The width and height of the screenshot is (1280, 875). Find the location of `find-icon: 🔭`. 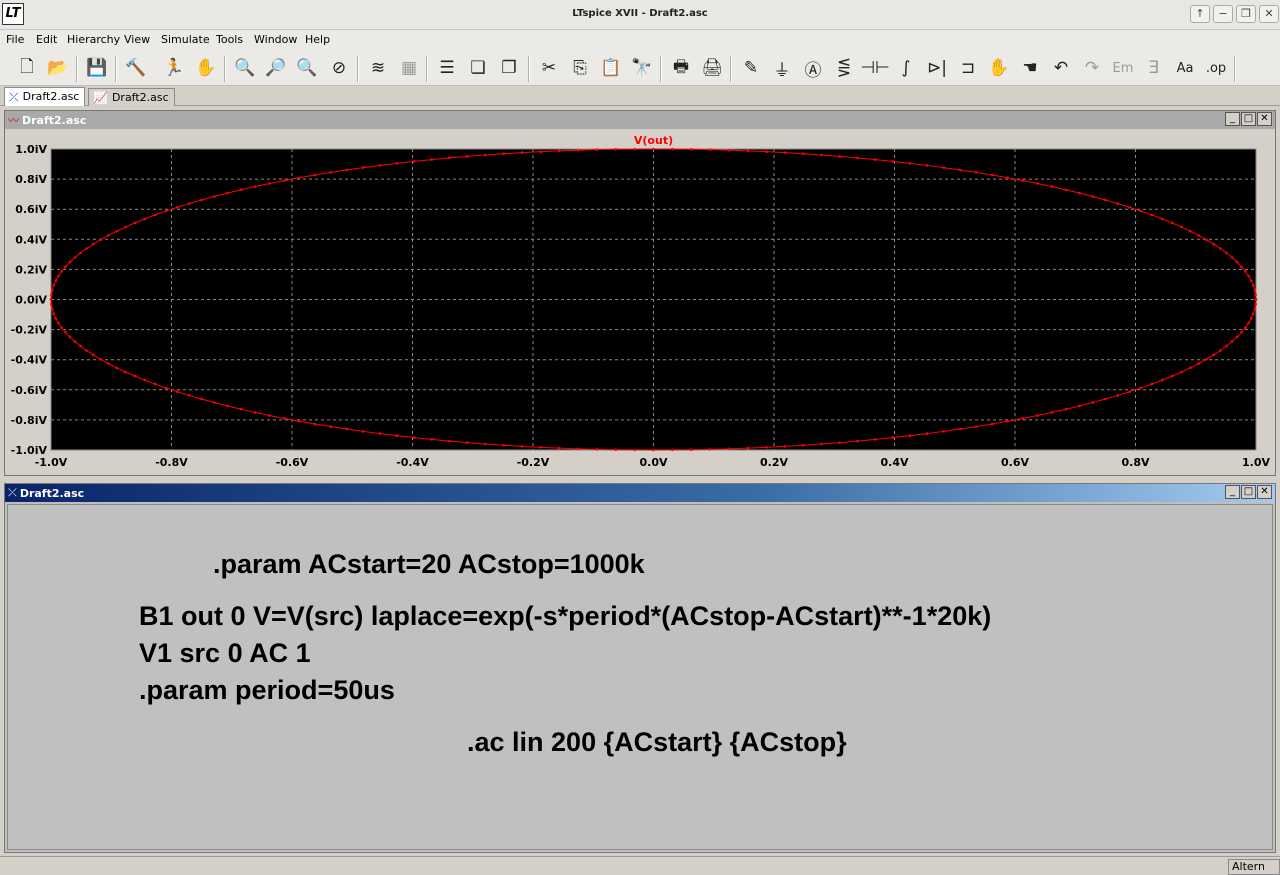

find-icon: 🔭 is located at coordinates (642, 68).